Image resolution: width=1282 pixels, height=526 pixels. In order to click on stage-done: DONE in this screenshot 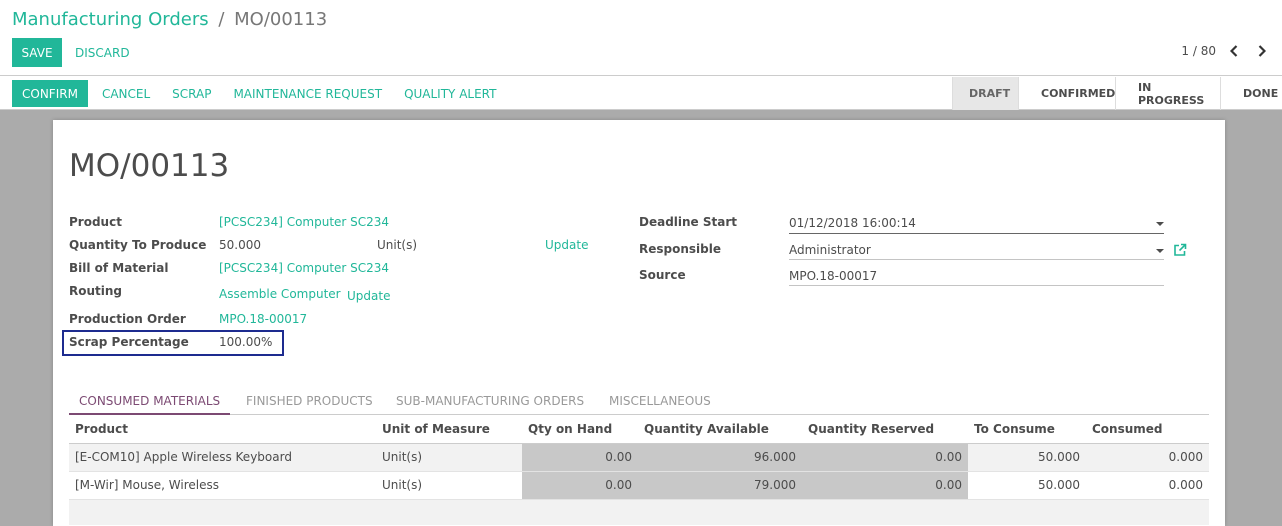, I will do `click(1251, 93)`.